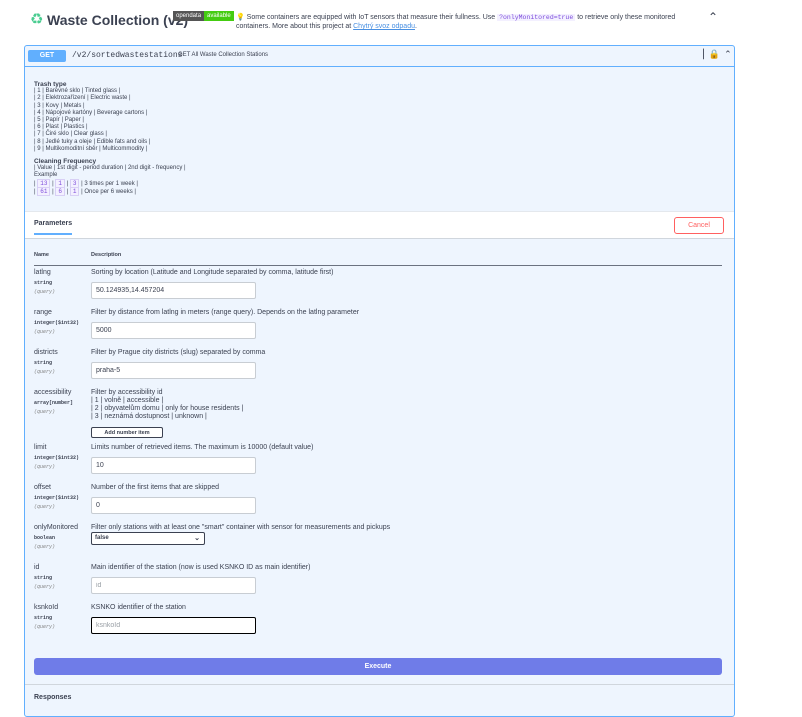 This screenshot has width=802, height=717. I want to click on parameters-table-header: Name Description, so click(378, 259).